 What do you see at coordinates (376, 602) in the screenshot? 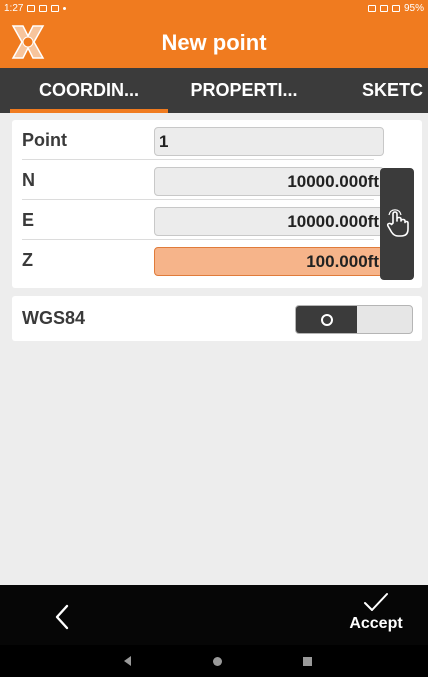
I see `checkmark-icon` at bounding box center [376, 602].